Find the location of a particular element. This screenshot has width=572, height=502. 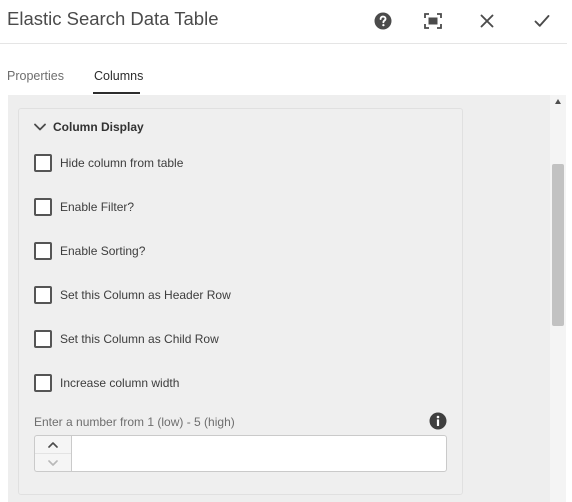

checkbox-header-row: Set this Column as Header Row is located at coordinates (132, 295).